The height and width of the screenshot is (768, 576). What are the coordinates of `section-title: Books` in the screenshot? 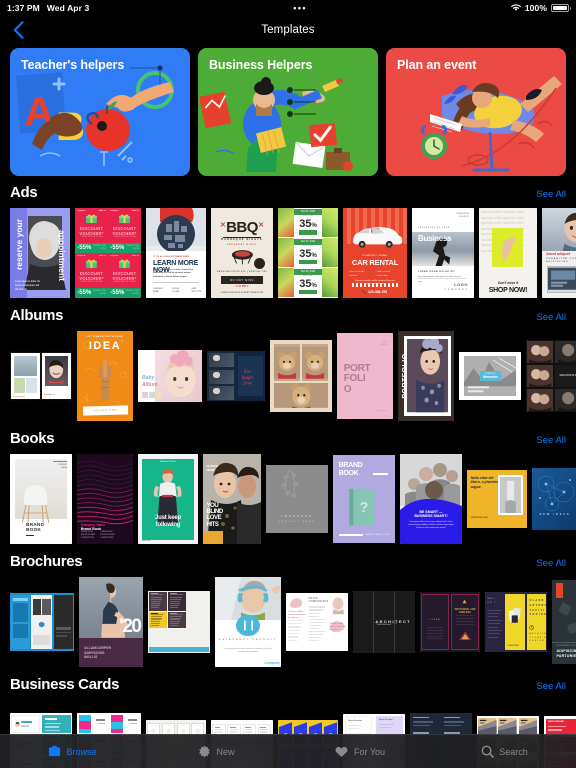 It's located at (32, 438).